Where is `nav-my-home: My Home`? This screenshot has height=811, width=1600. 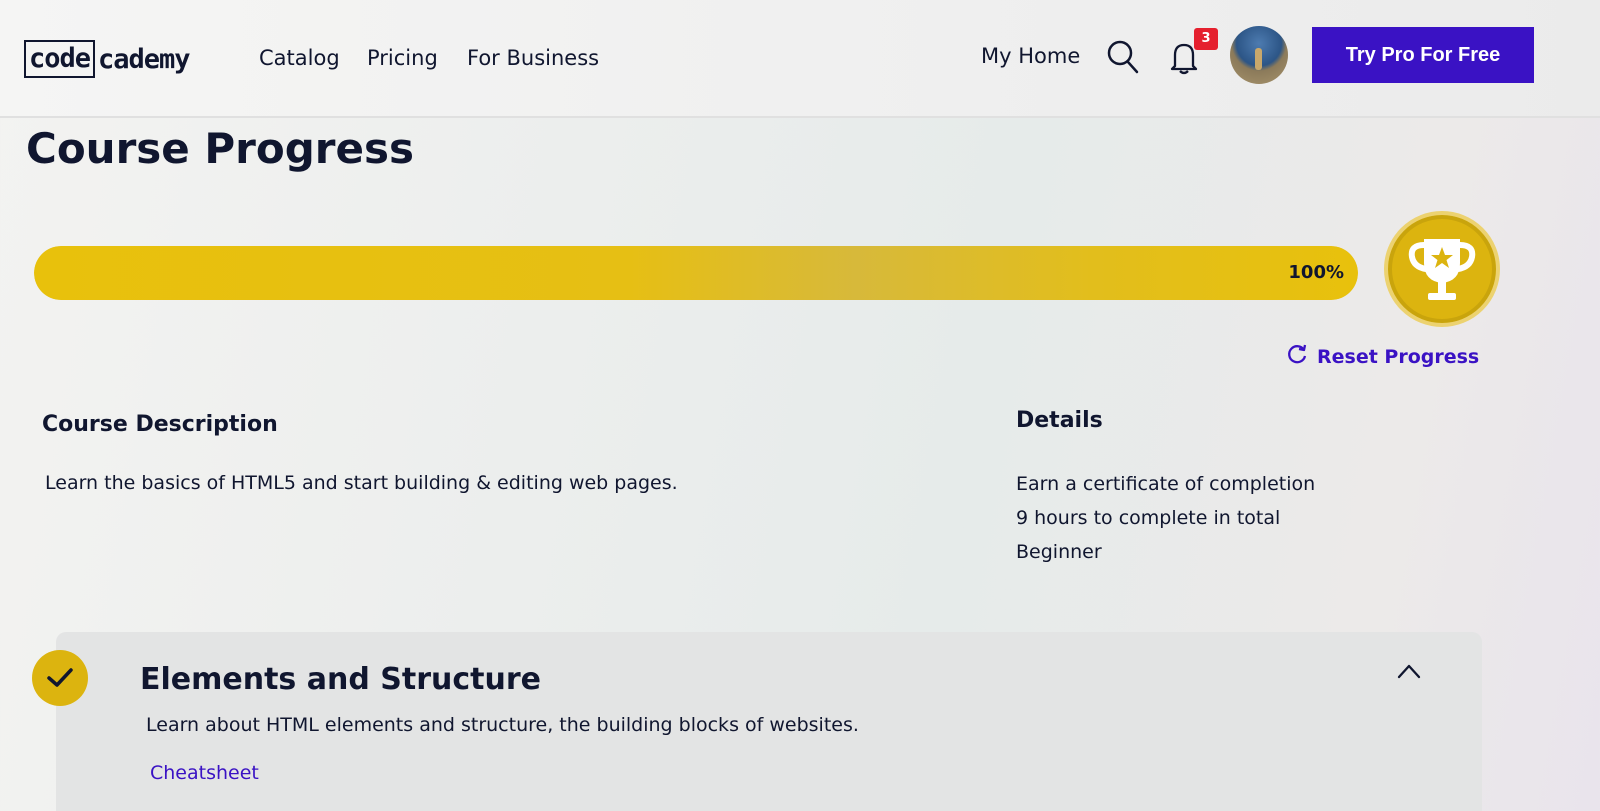 nav-my-home: My Home is located at coordinates (1030, 56).